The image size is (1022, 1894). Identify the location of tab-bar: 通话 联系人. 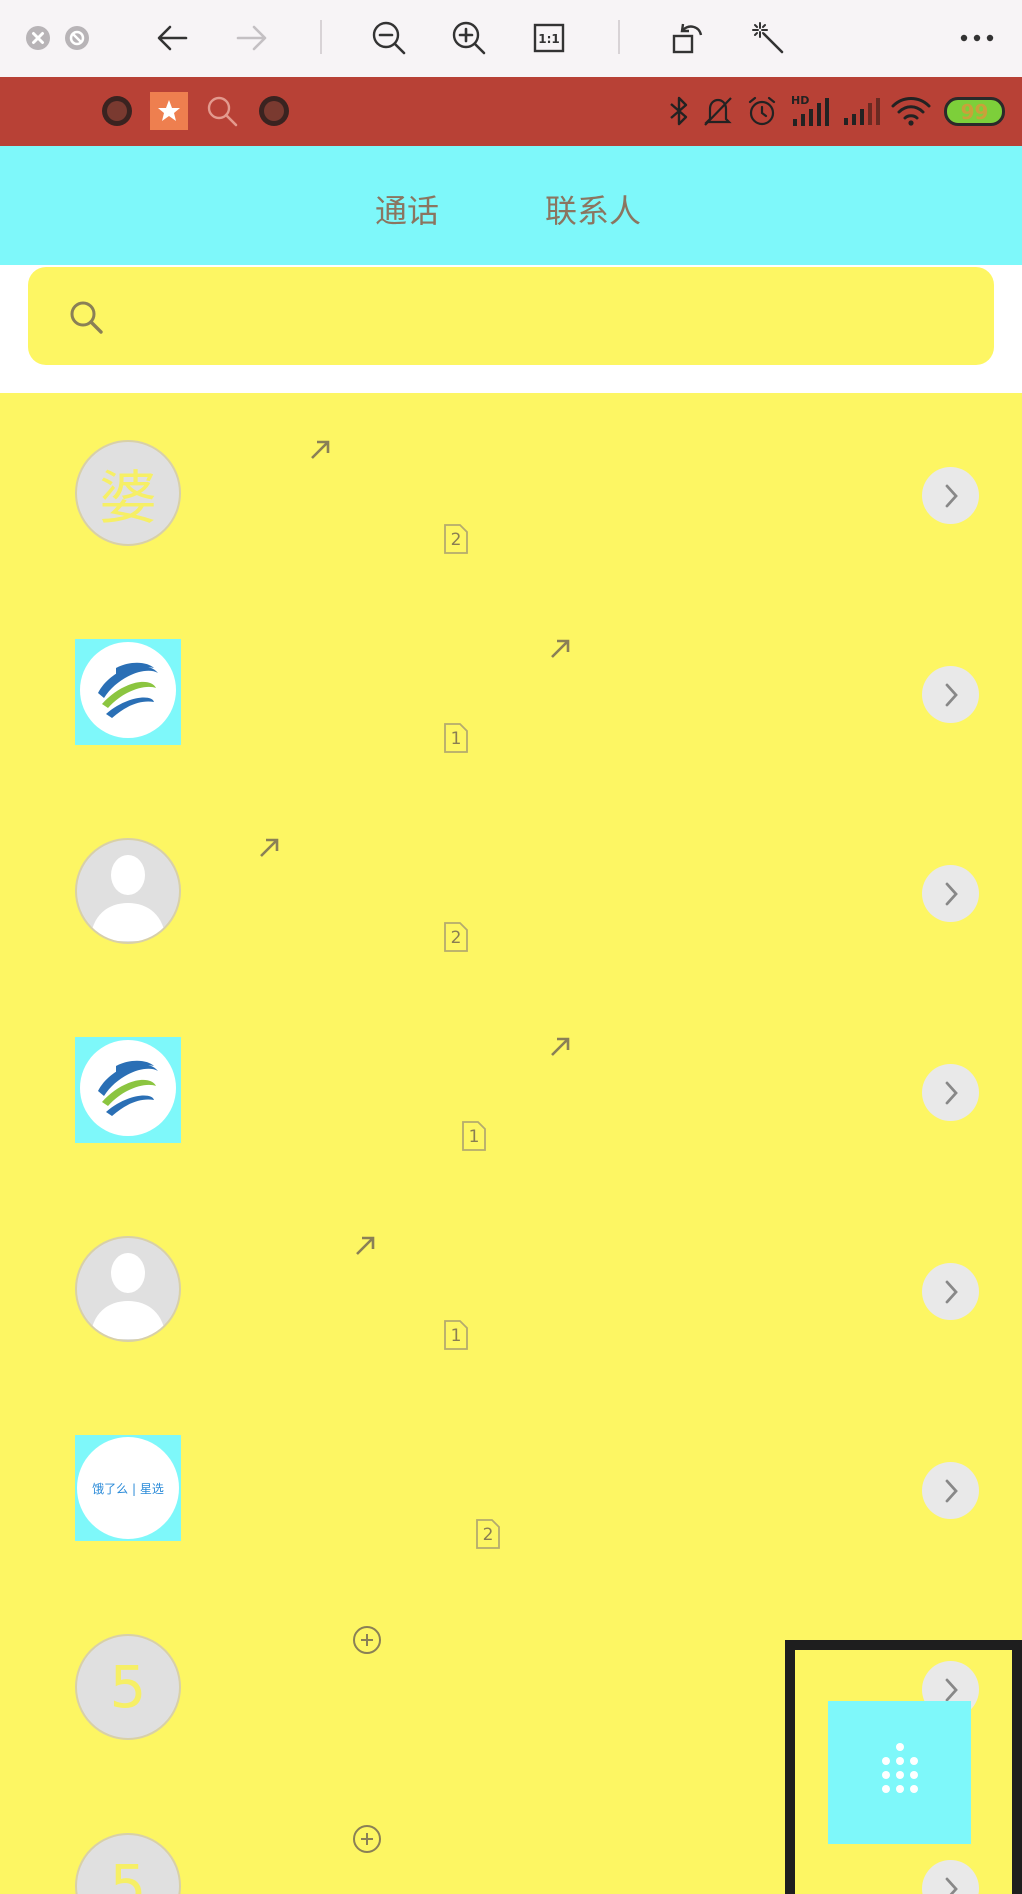
(511, 205).